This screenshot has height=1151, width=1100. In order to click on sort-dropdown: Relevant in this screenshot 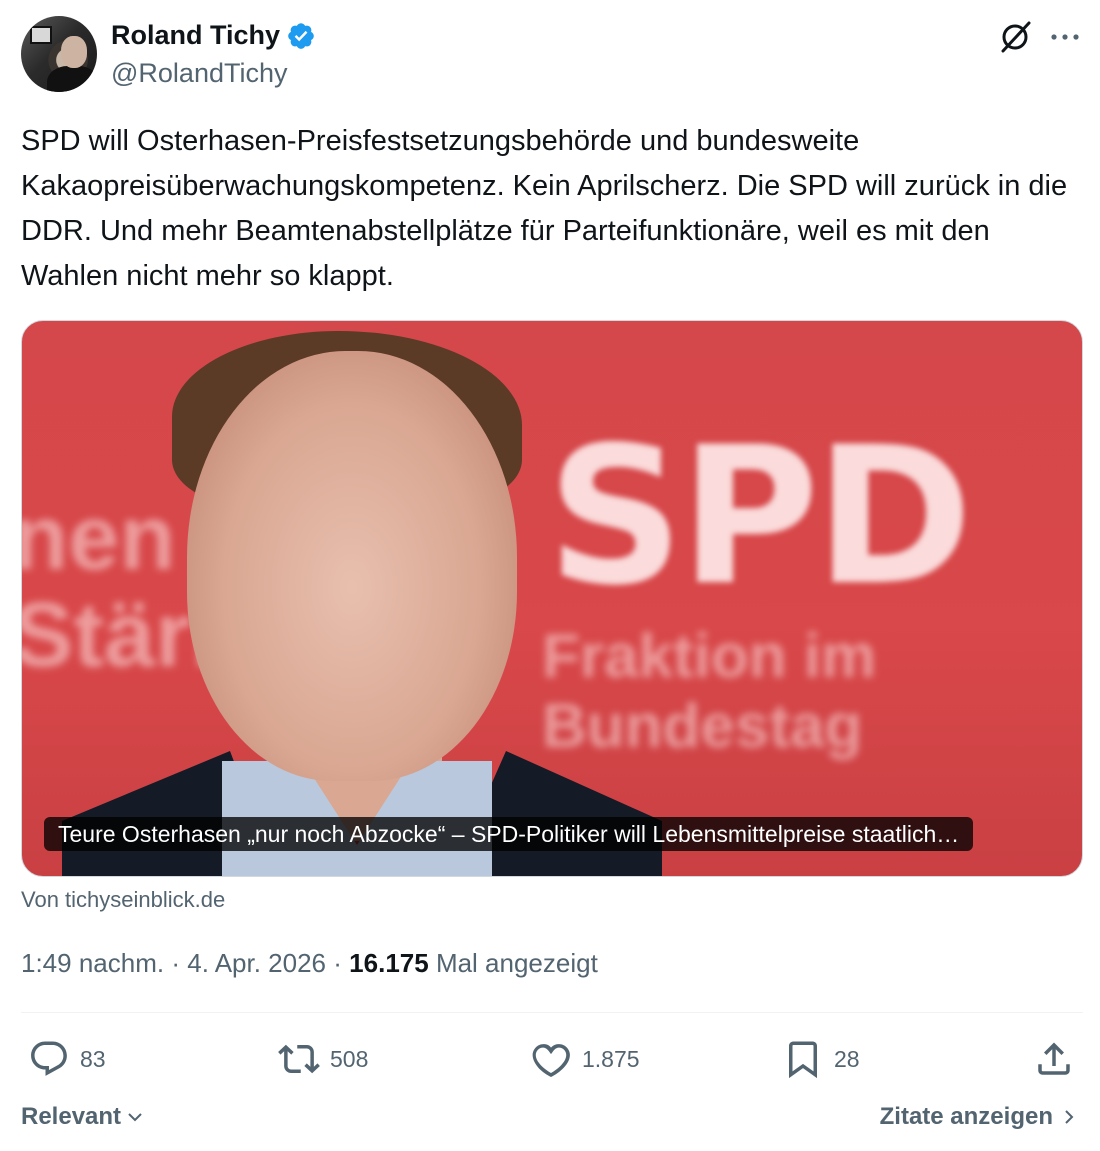, I will do `click(83, 1117)`.